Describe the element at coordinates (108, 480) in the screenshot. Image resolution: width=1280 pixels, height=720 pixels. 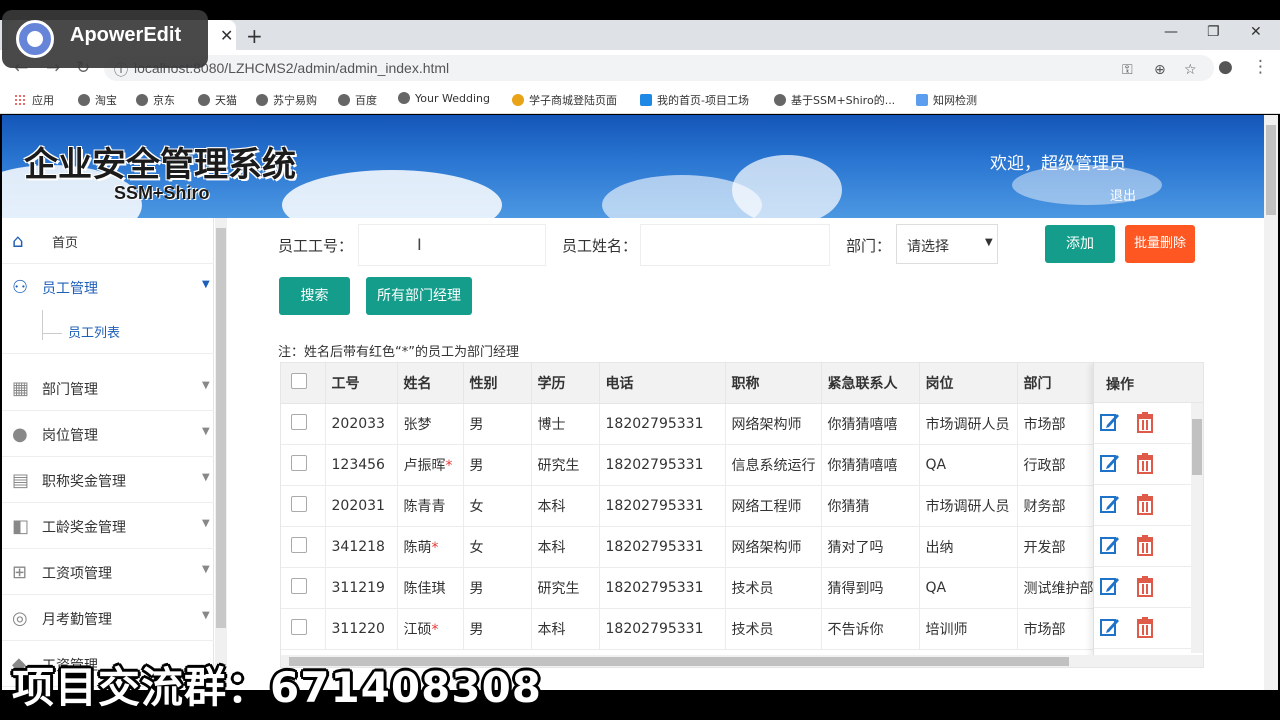
I see `sidebar-item-title-bonus: ▤ 职称奖金管理 ▼` at that location.